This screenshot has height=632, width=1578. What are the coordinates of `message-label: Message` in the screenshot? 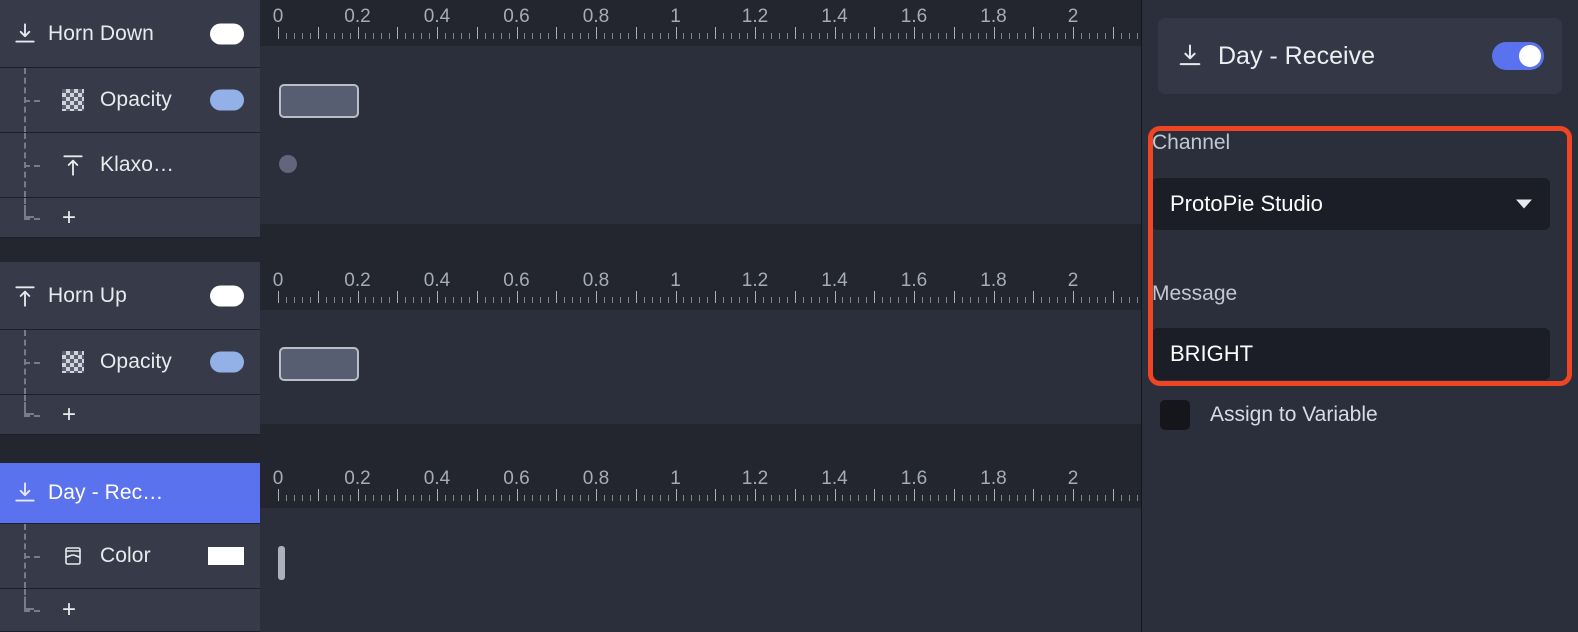 It's located at (1195, 293).